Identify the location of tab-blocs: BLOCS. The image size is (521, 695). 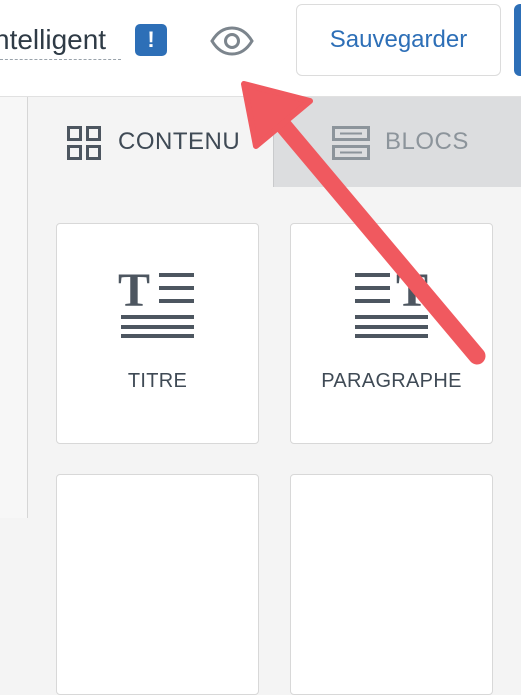
(397, 142).